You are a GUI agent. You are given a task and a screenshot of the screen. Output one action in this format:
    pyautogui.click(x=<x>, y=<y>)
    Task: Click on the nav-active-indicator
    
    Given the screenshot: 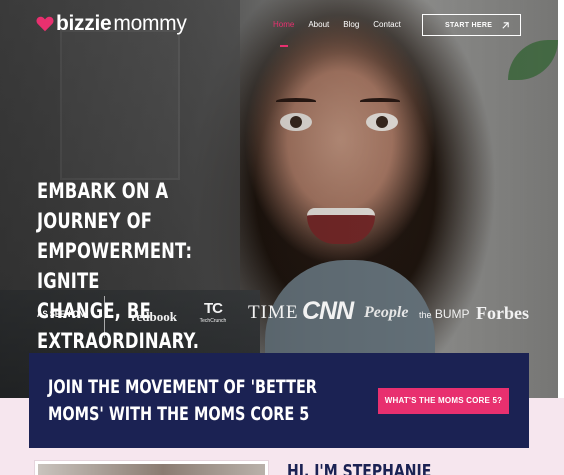 What is the action you would take?
    pyautogui.click(x=284, y=46)
    